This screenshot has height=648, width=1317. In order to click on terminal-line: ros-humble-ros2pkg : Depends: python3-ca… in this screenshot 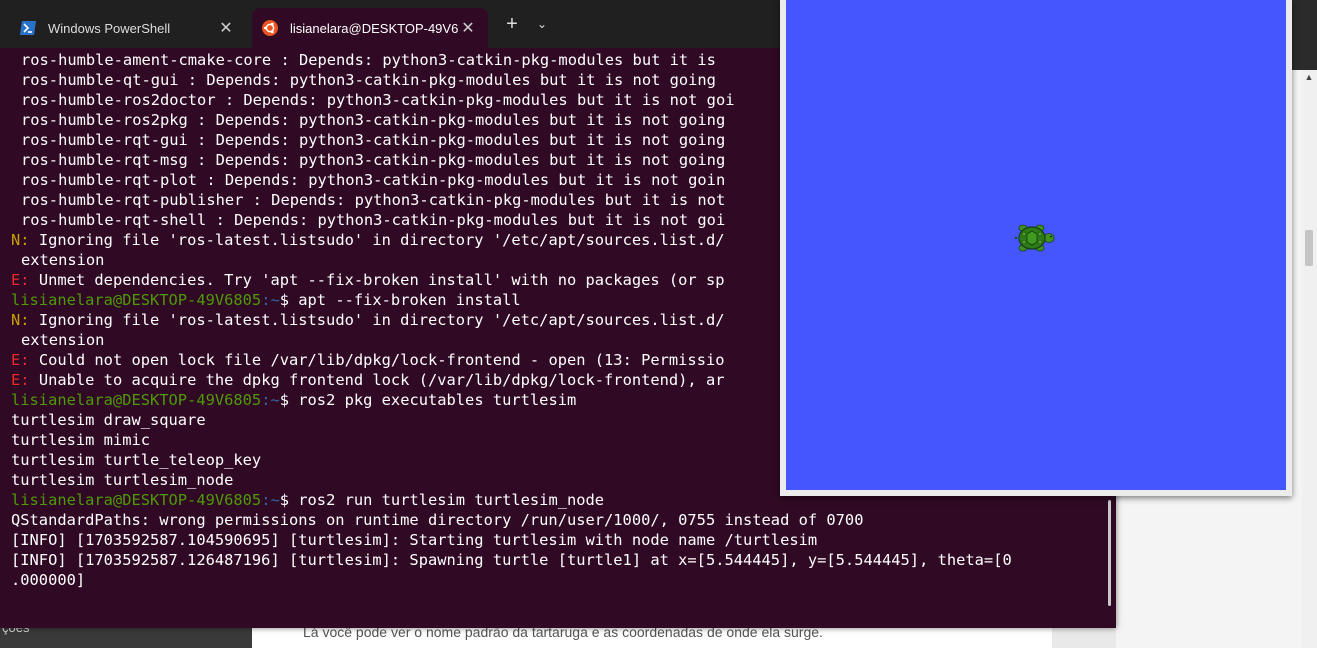, I will do `click(373, 120)`.